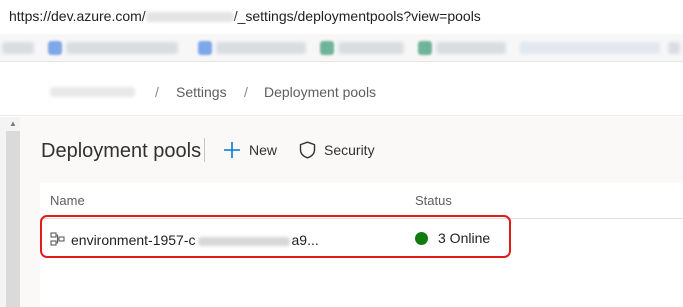 The image size is (683, 307). Describe the element at coordinates (204, 150) in the screenshot. I see `toolbar-divider` at that location.